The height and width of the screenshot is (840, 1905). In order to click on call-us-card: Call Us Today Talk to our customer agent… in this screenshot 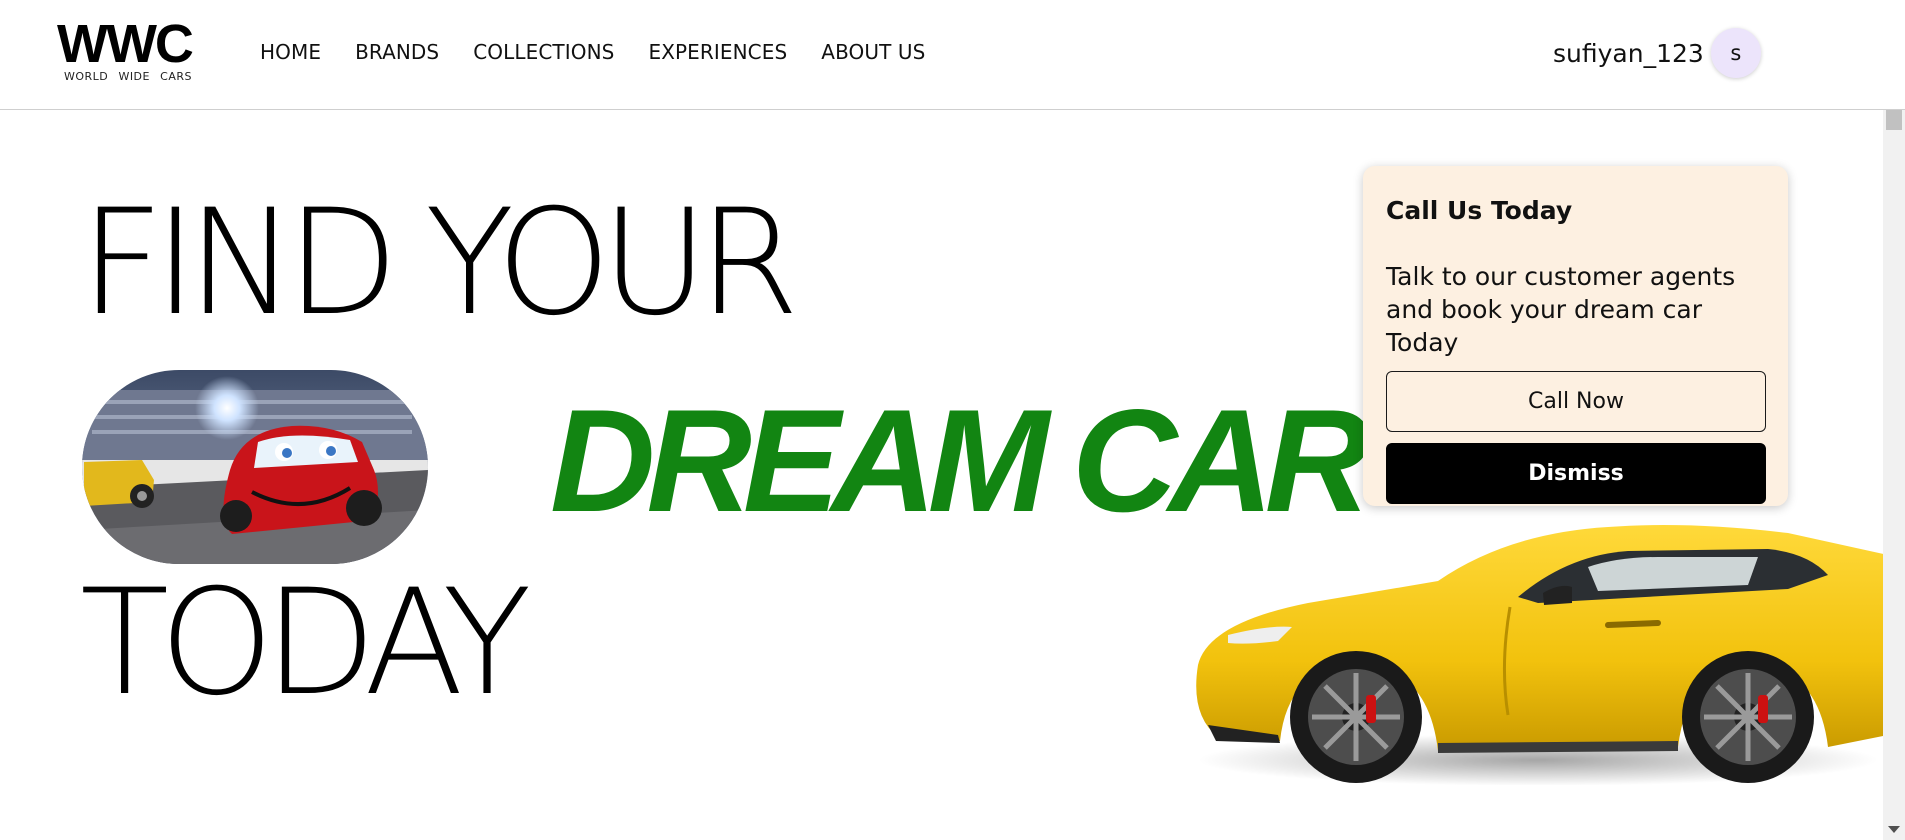, I will do `click(1575, 336)`.